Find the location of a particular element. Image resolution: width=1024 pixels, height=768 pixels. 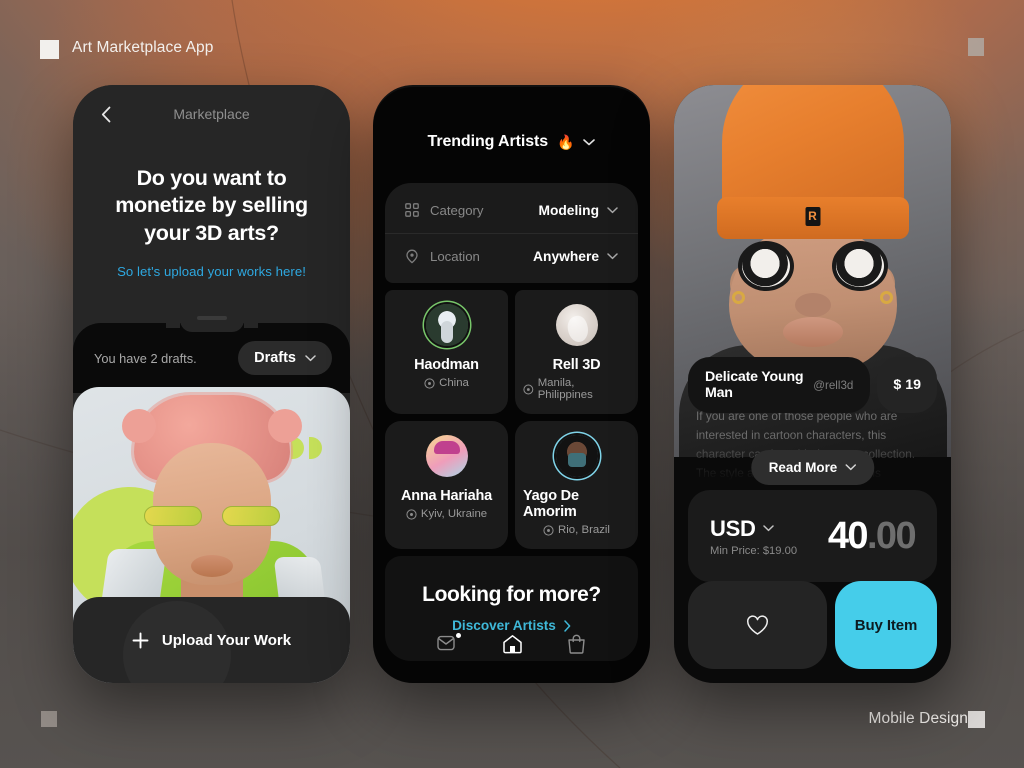

artist-card-yago-de-amorim: Yago De Amorim Rio, Brazil is located at coordinates (576, 485).